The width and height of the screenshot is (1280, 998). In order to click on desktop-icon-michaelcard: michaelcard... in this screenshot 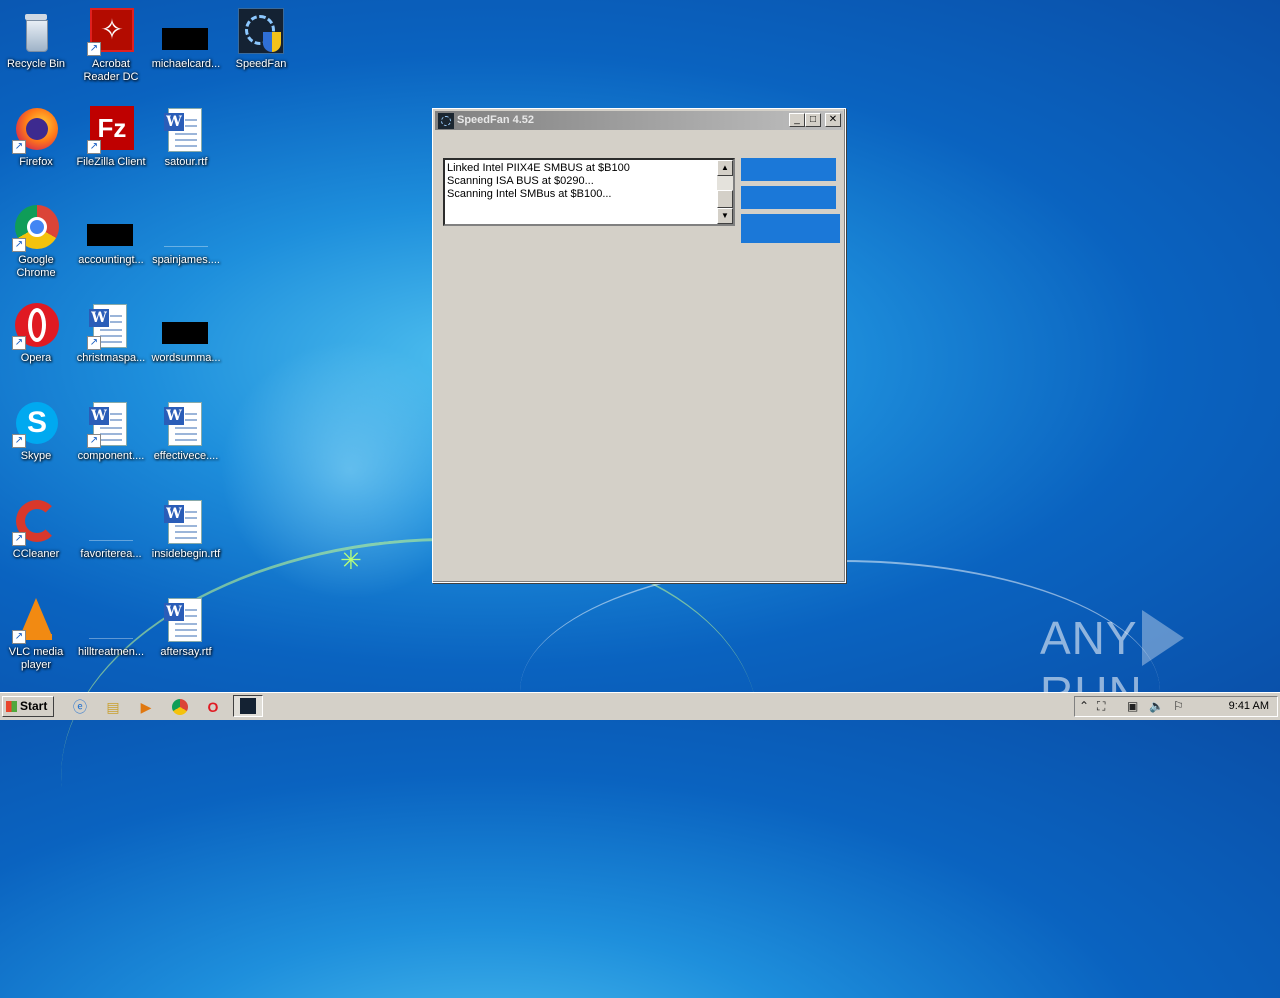, I will do `click(186, 39)`.